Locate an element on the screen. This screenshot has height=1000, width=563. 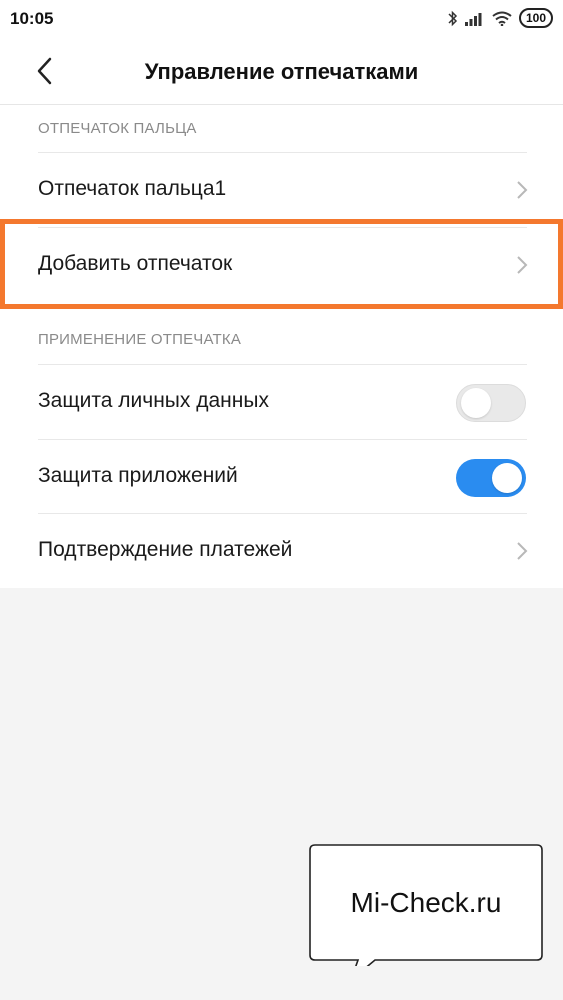
list-item-label: Защита личных данных is located at coordinates (153, 400).